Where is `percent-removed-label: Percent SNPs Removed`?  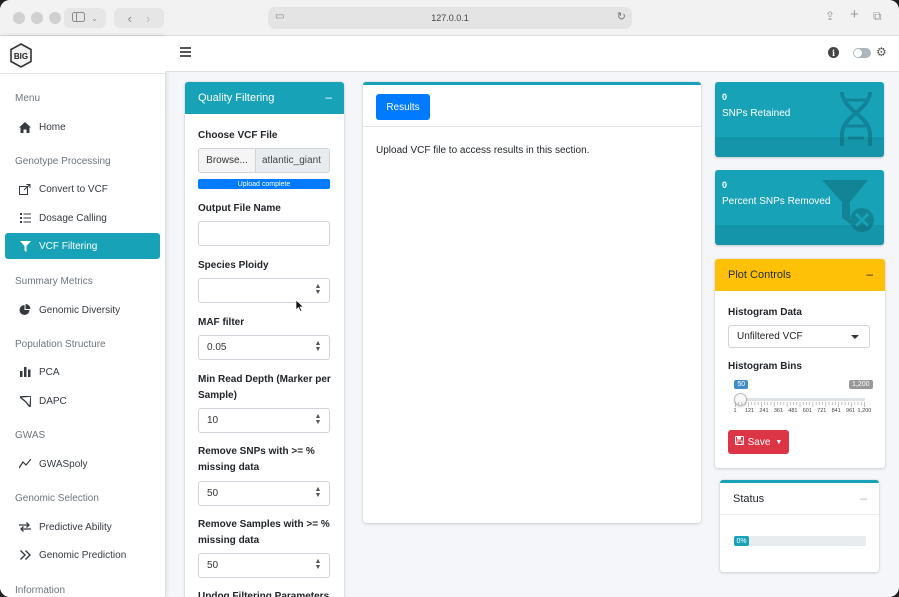 percent-removed-label: Percent SNPs Removed is located at coordinates (776, 201).